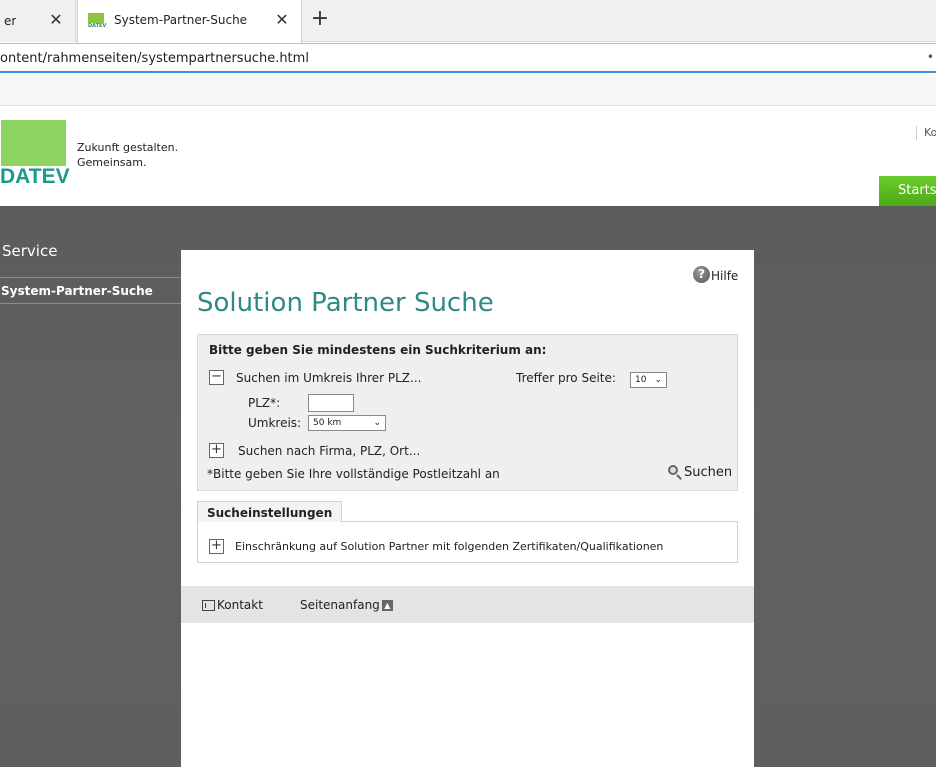  Describe the element at coordinates (930, 57) in the screenshot. I see `url-overflow-icon: •` at that location.